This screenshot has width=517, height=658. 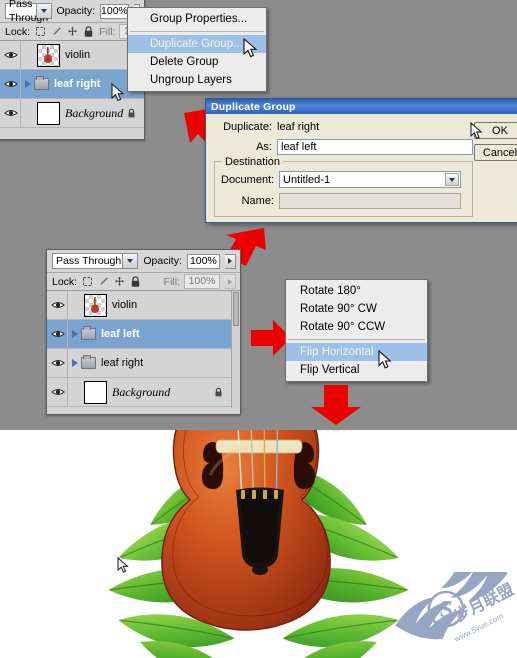 I want to click on duplicate-source-value: leaf right, so click(x=298, y=127).